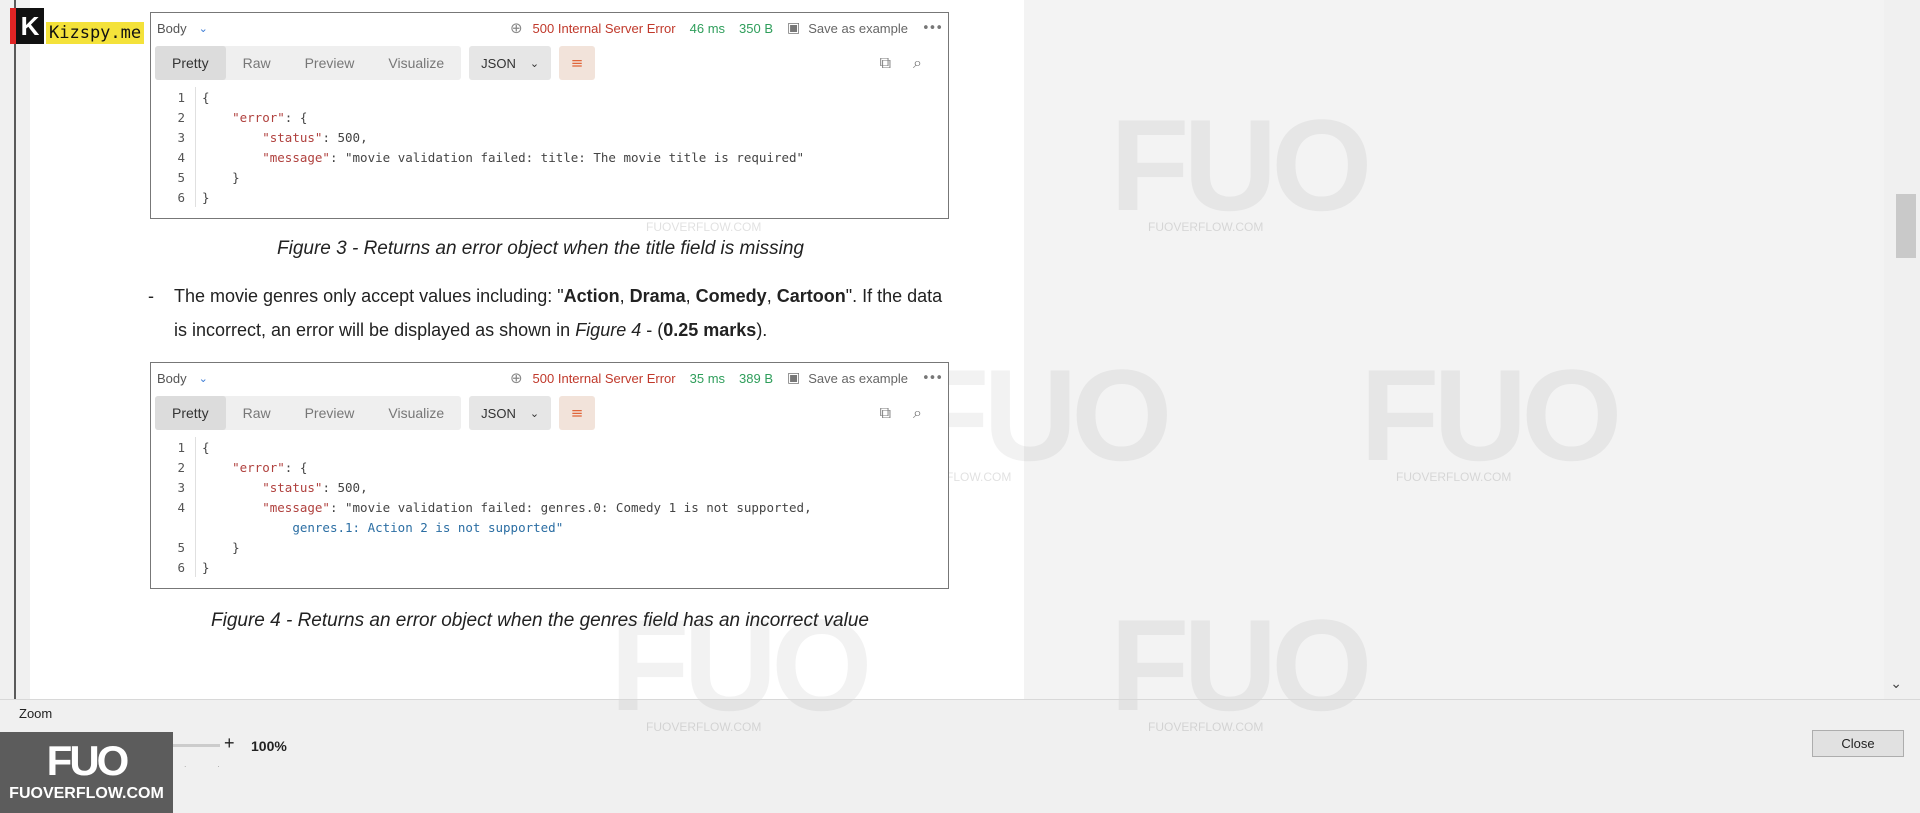 This screenshot has height=813, width=1920. What do you see at coordinates (15, 350) in the screenshot?
I see `left-rule` at bounding box center [15, 350].